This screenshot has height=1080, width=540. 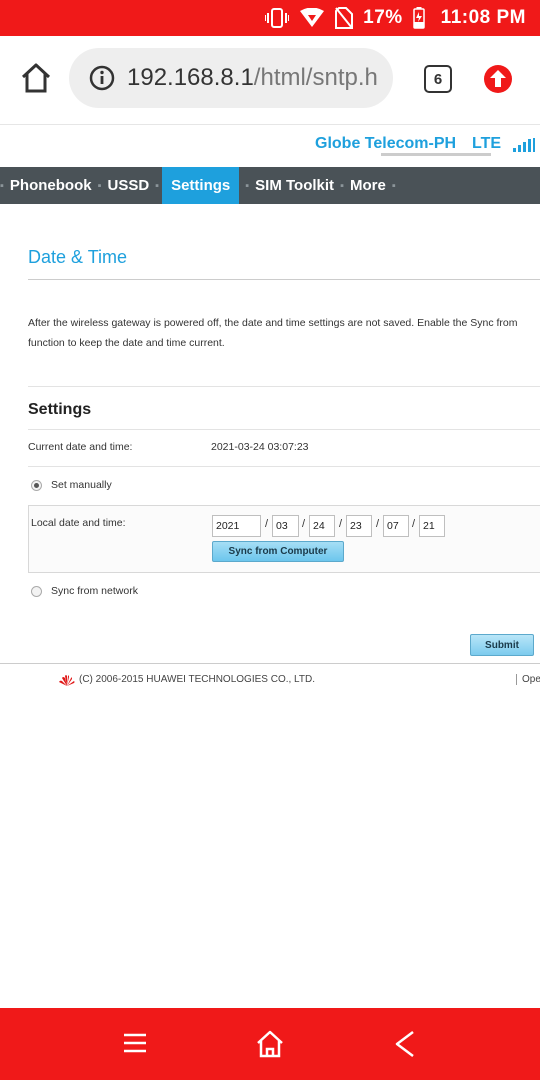 I want to click on home-nav-icon, so click(x=270, y=1046).